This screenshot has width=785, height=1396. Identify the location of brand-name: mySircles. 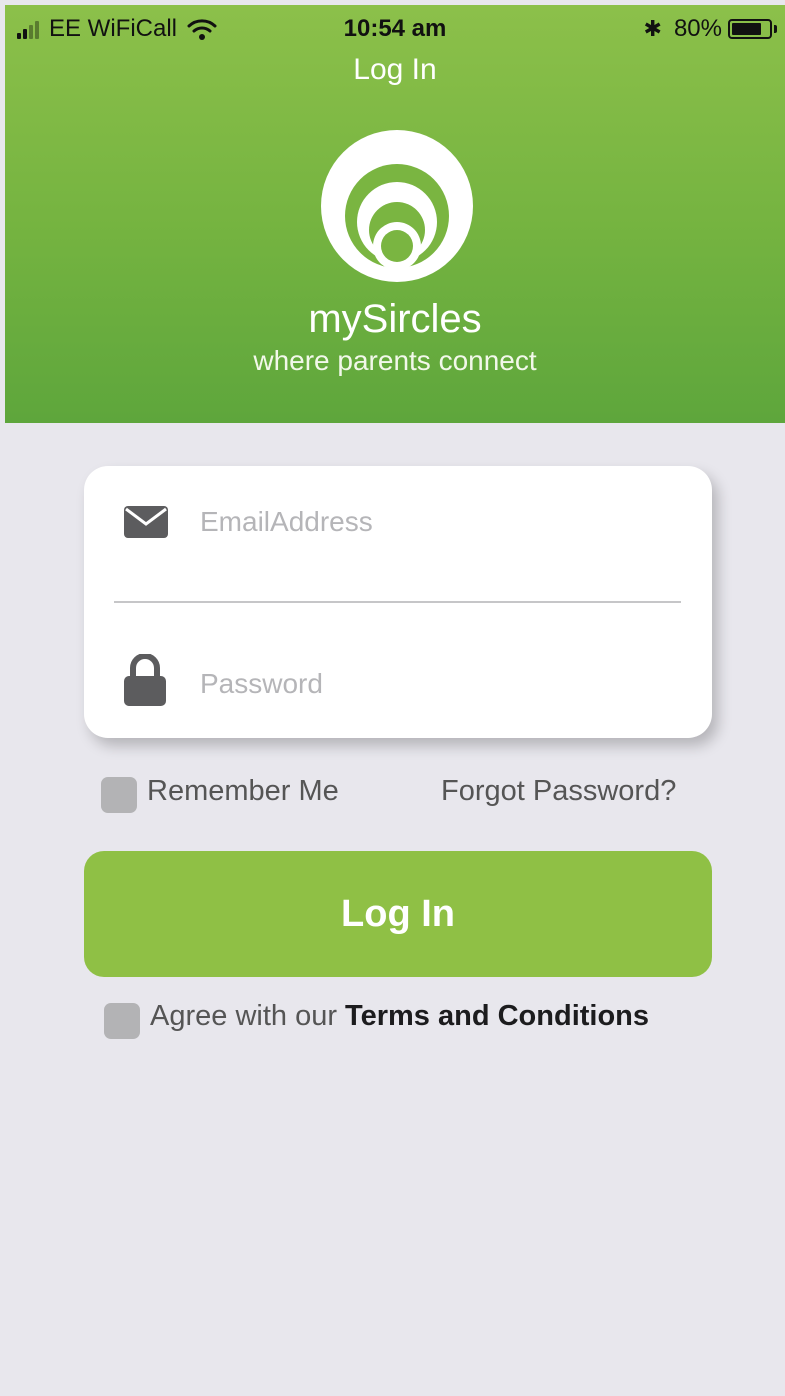
(395, 319).